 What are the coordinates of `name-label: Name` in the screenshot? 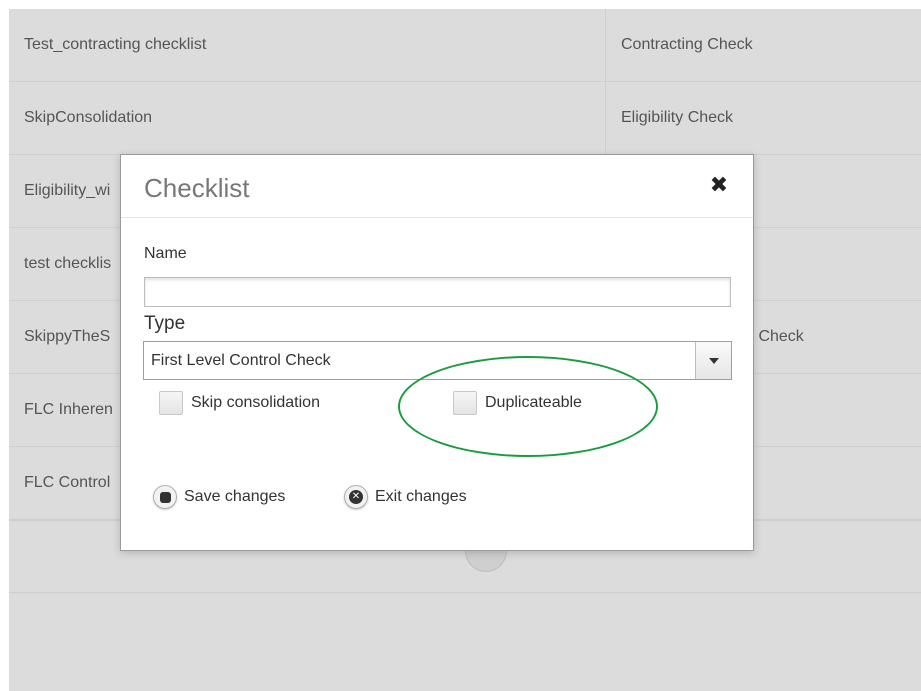 It's located at (165, 253).